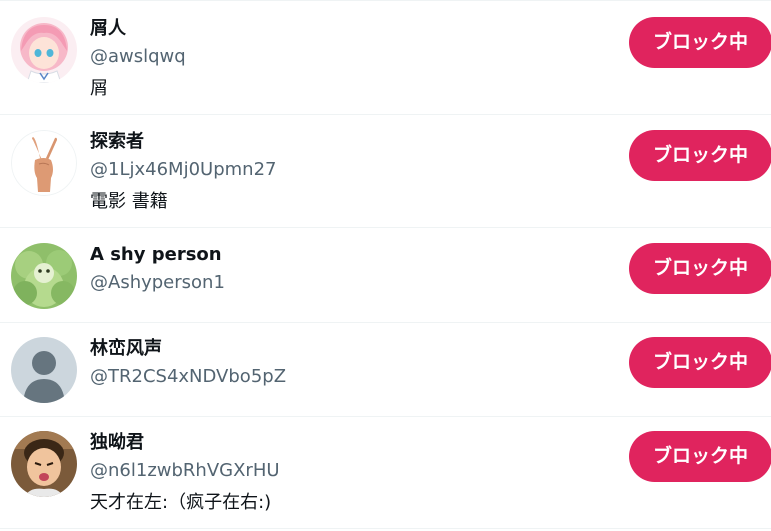 This screenshot has width=771, height=531. Describe the element at coordinates (44, 50) in the screenshot. I see `anime-girl-avatar` at that location.